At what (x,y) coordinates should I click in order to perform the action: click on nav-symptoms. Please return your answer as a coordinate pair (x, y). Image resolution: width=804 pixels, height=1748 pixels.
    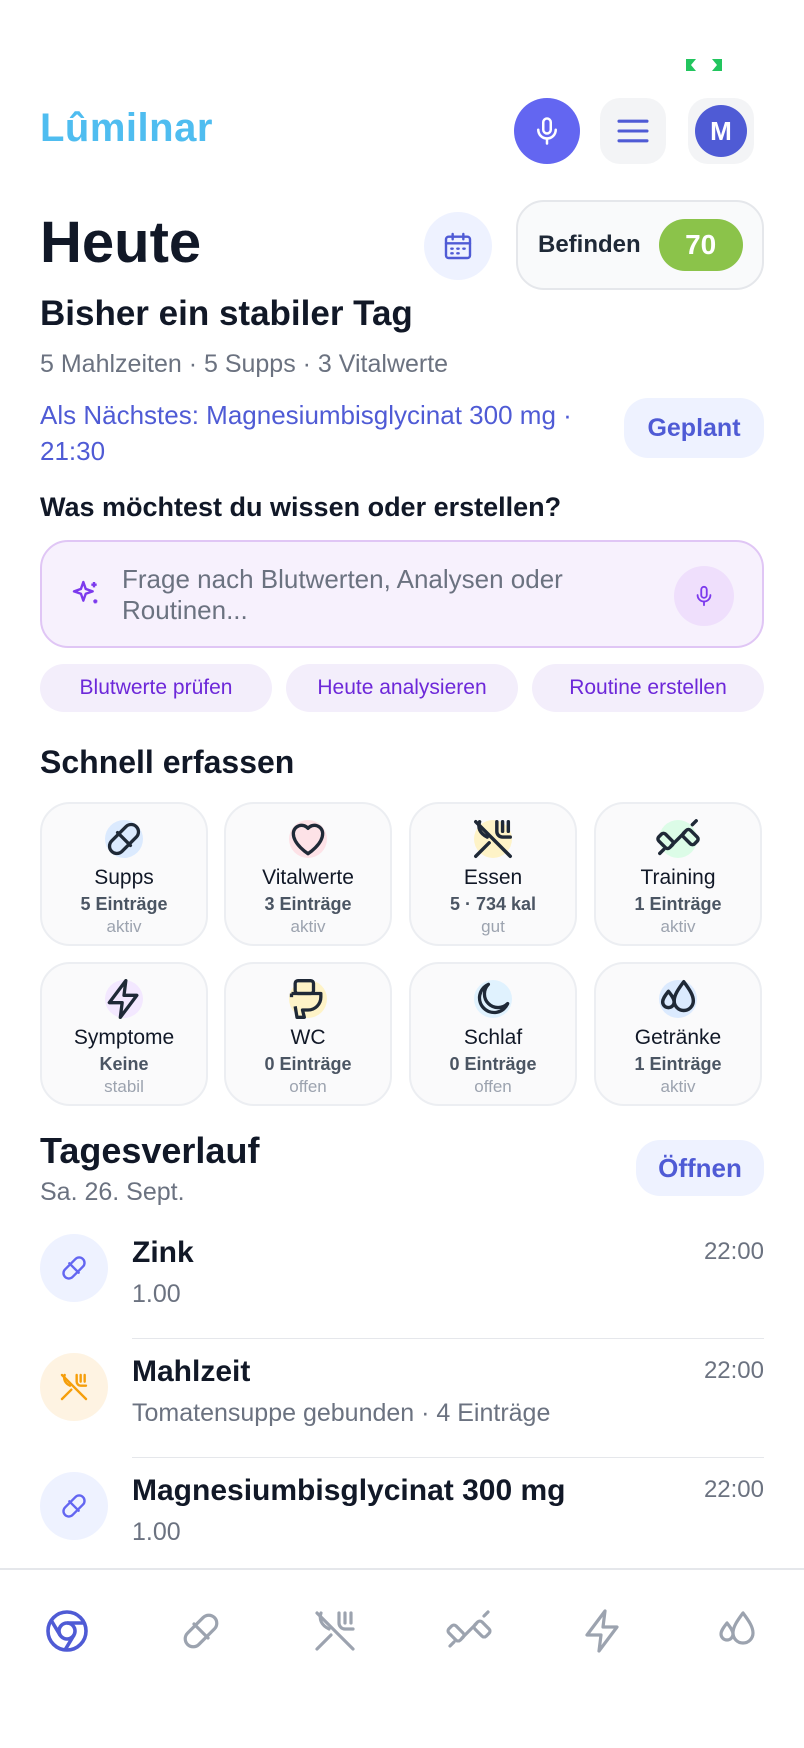
    Looking at the image, I should click on (603, 1631).